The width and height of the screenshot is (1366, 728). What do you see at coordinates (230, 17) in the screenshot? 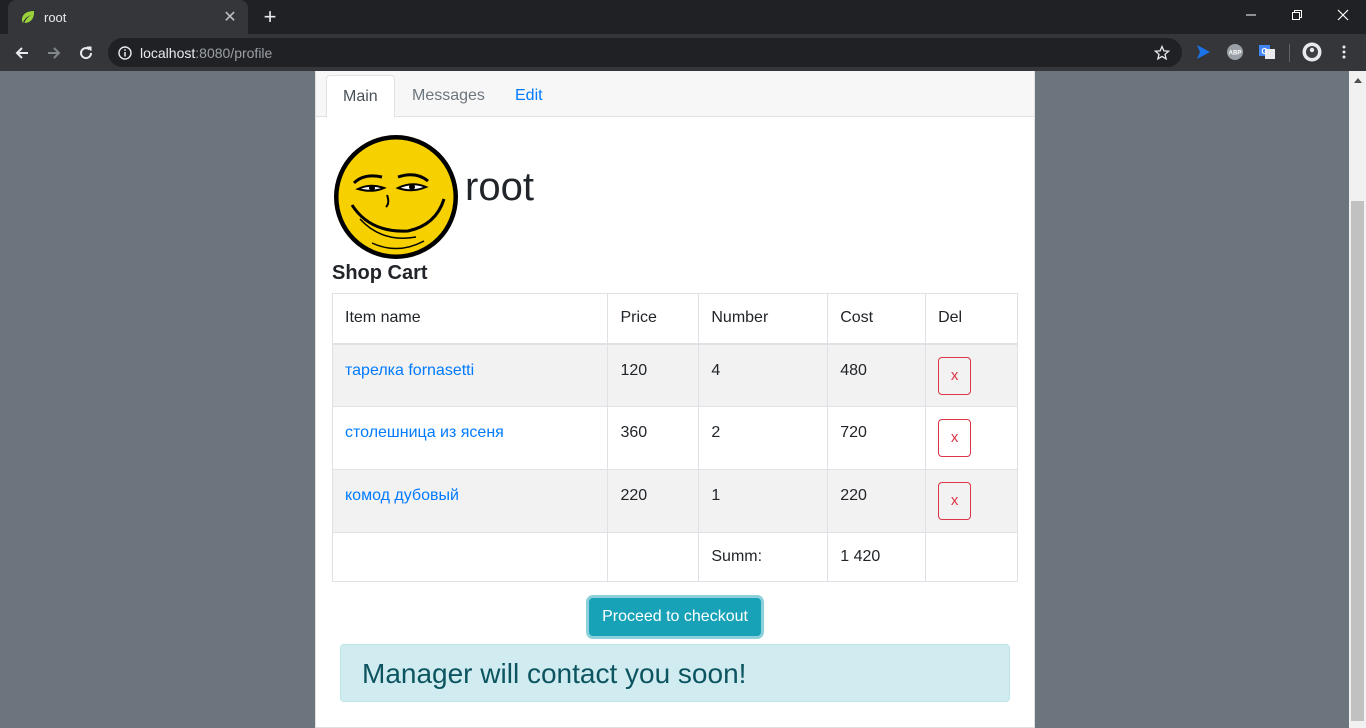
I see `close-tab-icon: ✕` at bounding box center [230, 17].